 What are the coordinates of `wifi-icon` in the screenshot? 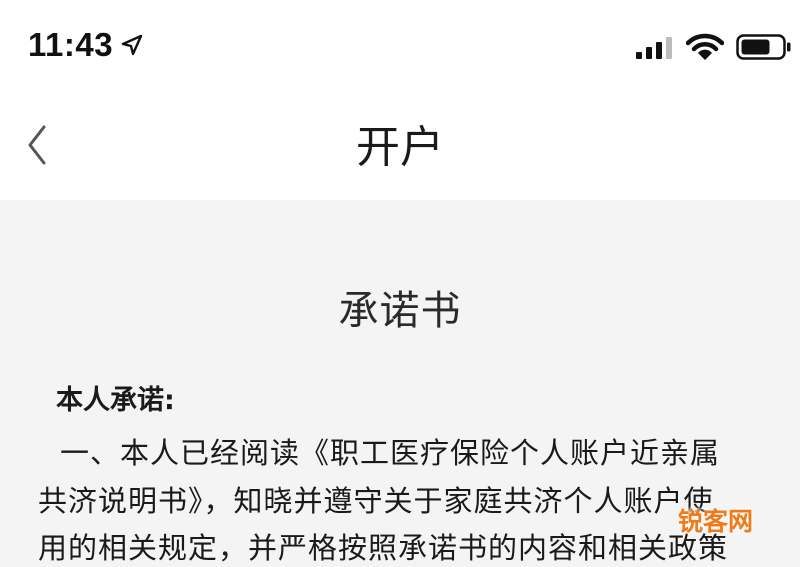 It's located at (705, 46).